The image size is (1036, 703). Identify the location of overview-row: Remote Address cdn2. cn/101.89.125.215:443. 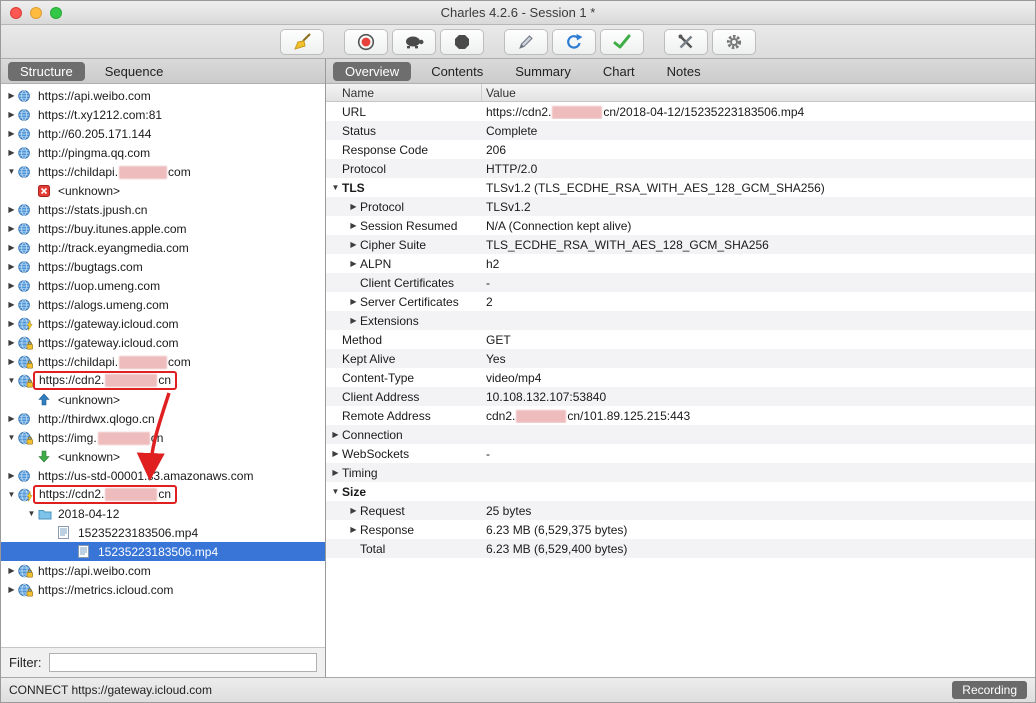
(680, 415).